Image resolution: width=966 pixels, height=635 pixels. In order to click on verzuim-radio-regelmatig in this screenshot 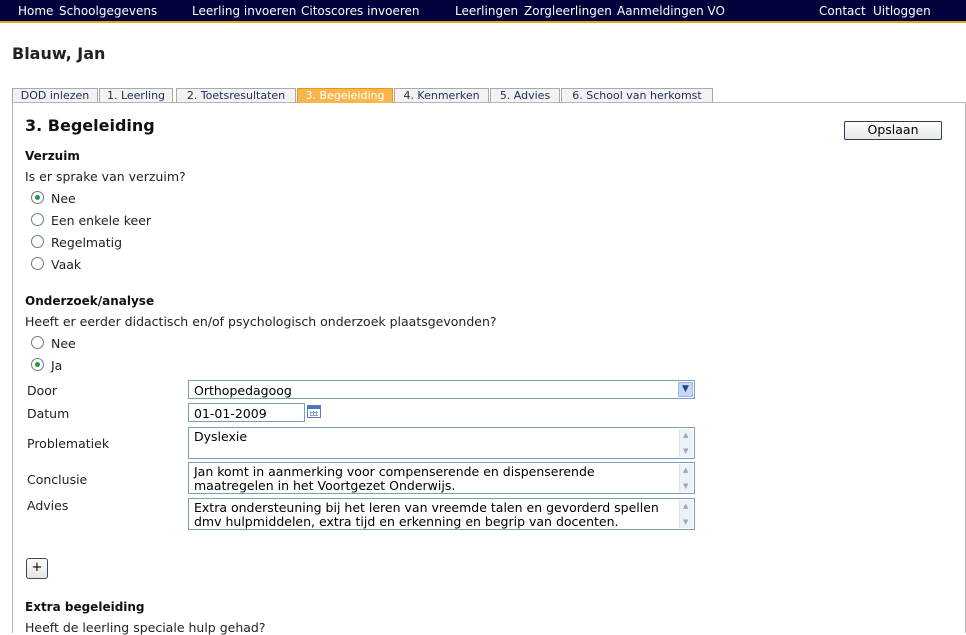, I will do `click(37, 241)`.